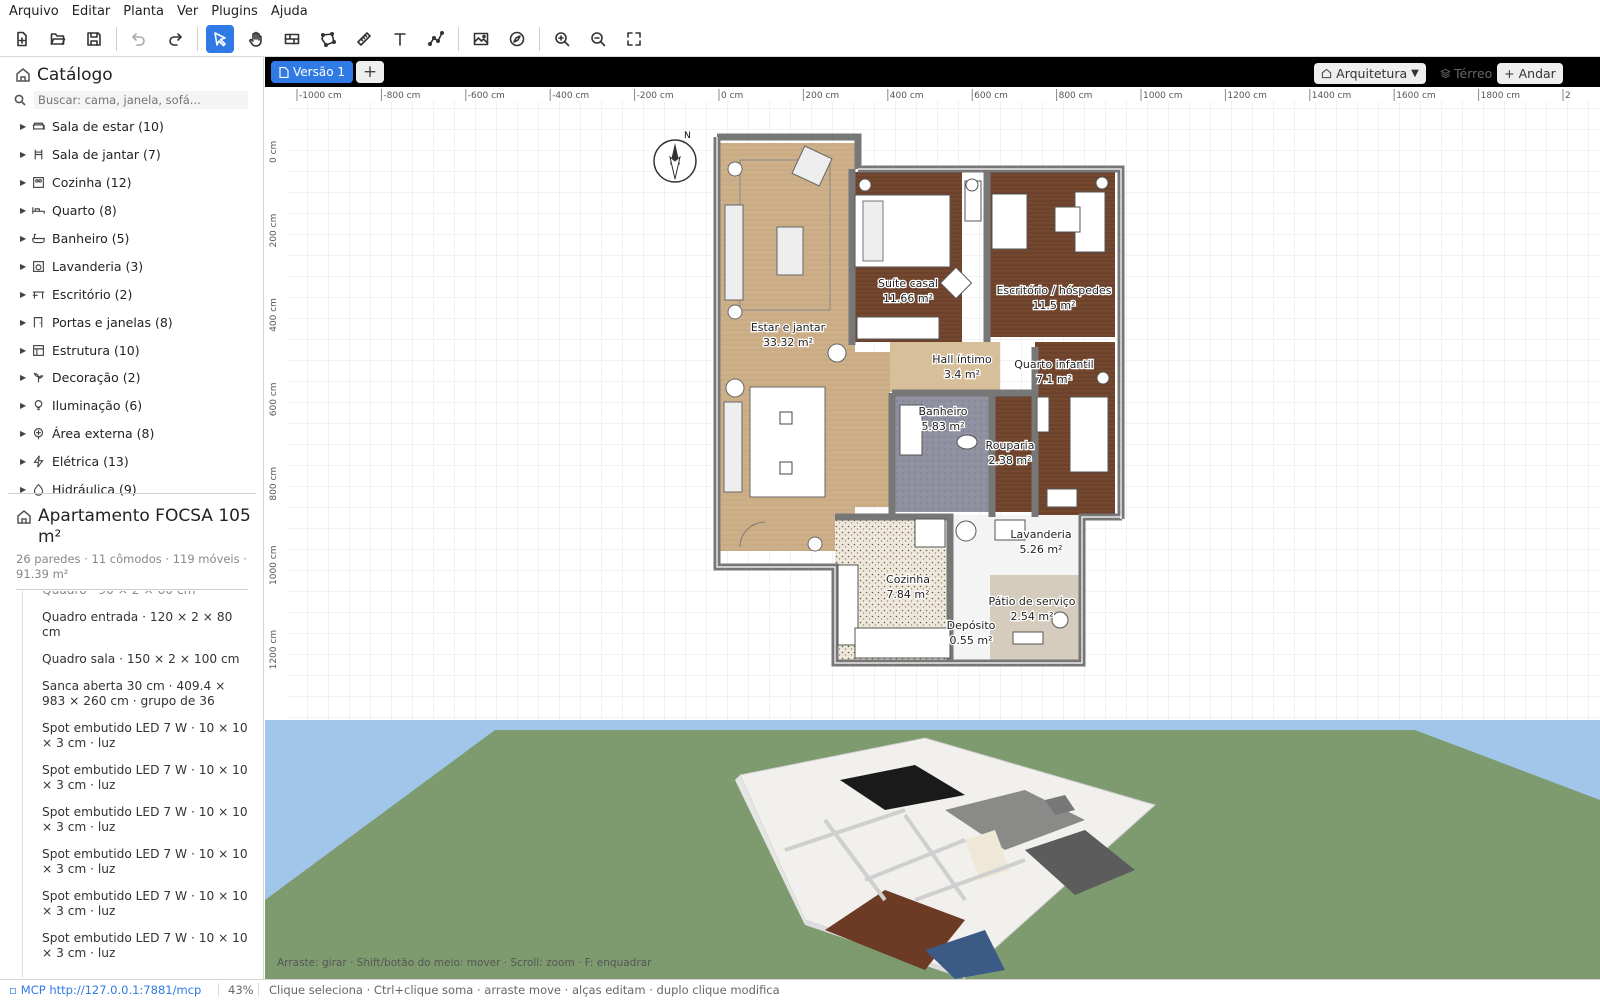 Image resolution: width=1600 pixels, height=1000 pixels. Describe the element at coordinates (962, 360) in the screenshot. I see `room-name-label: Hall íntimo` at that location.